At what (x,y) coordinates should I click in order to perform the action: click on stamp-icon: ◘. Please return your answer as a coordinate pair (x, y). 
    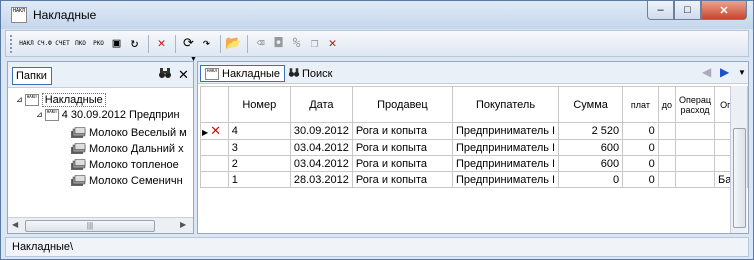
    Looking at the image, I should click on (278, 44).